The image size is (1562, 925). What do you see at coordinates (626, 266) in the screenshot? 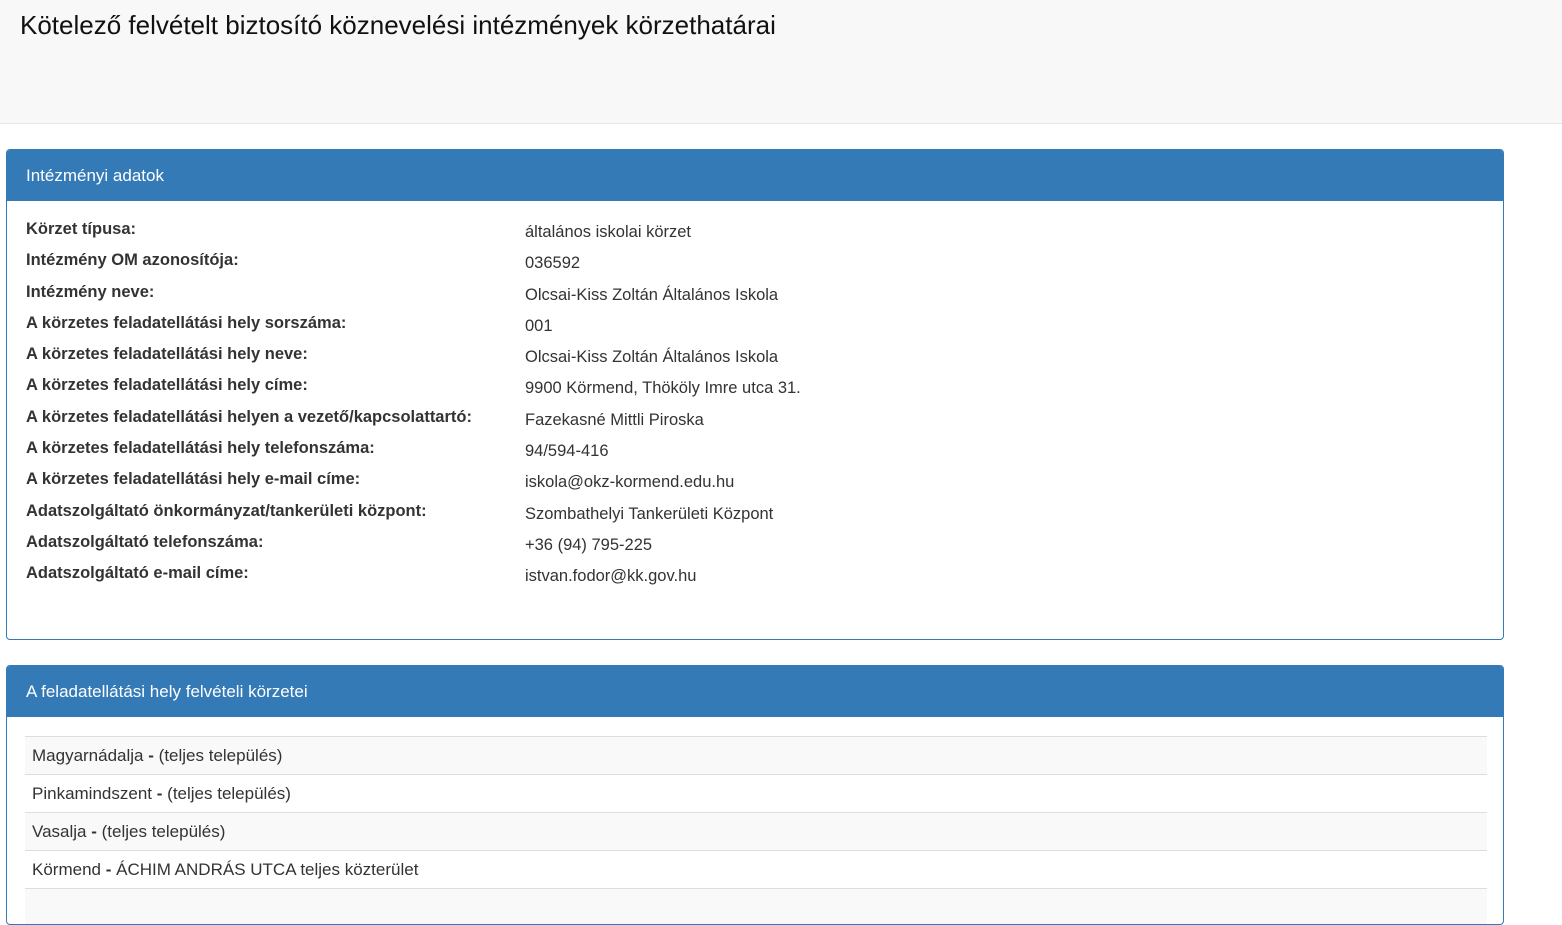
I see `info-row: Intézmény OM azonosítója: 036592` at bounding box center [626, 266].